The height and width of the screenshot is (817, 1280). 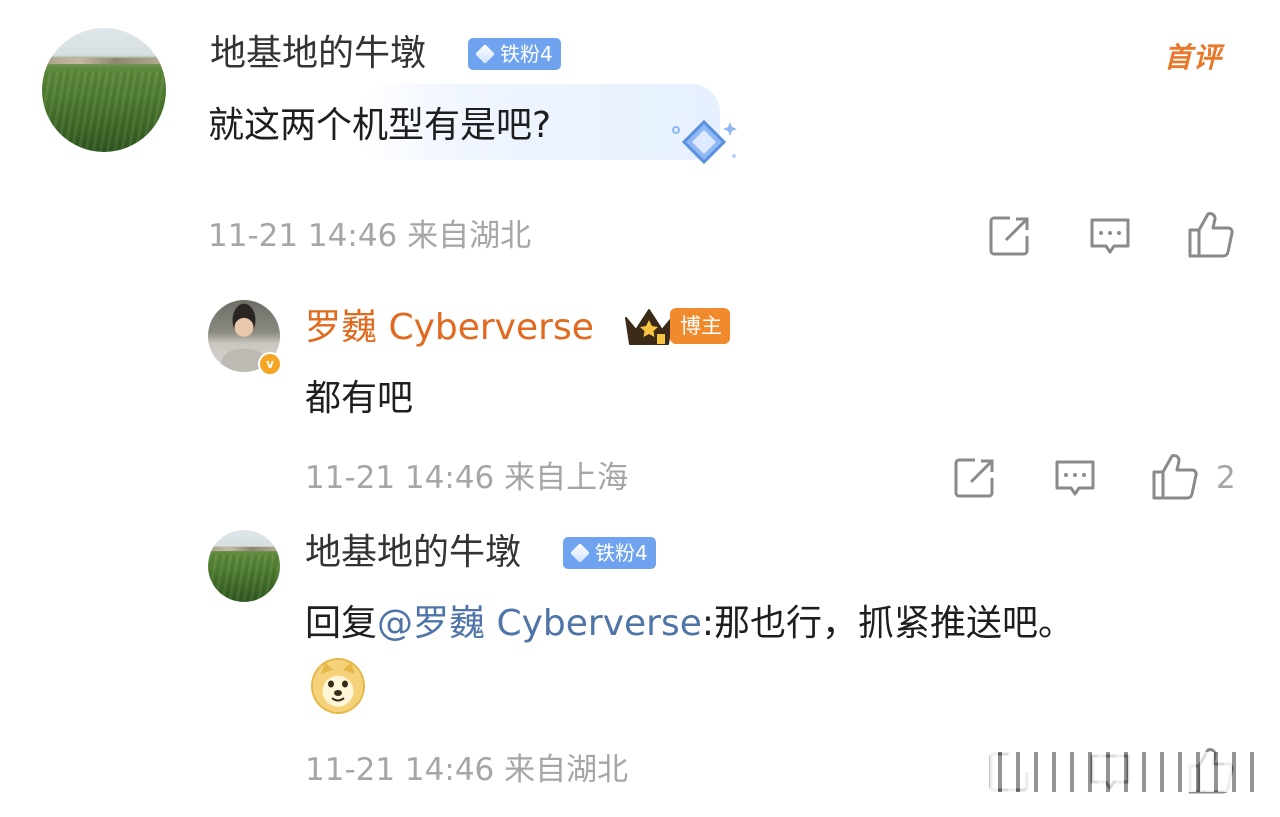 What do you see at coordinates (700, 326) in the screenshot?
I see `host-badge: 博主` at bounding box center [700, 326].